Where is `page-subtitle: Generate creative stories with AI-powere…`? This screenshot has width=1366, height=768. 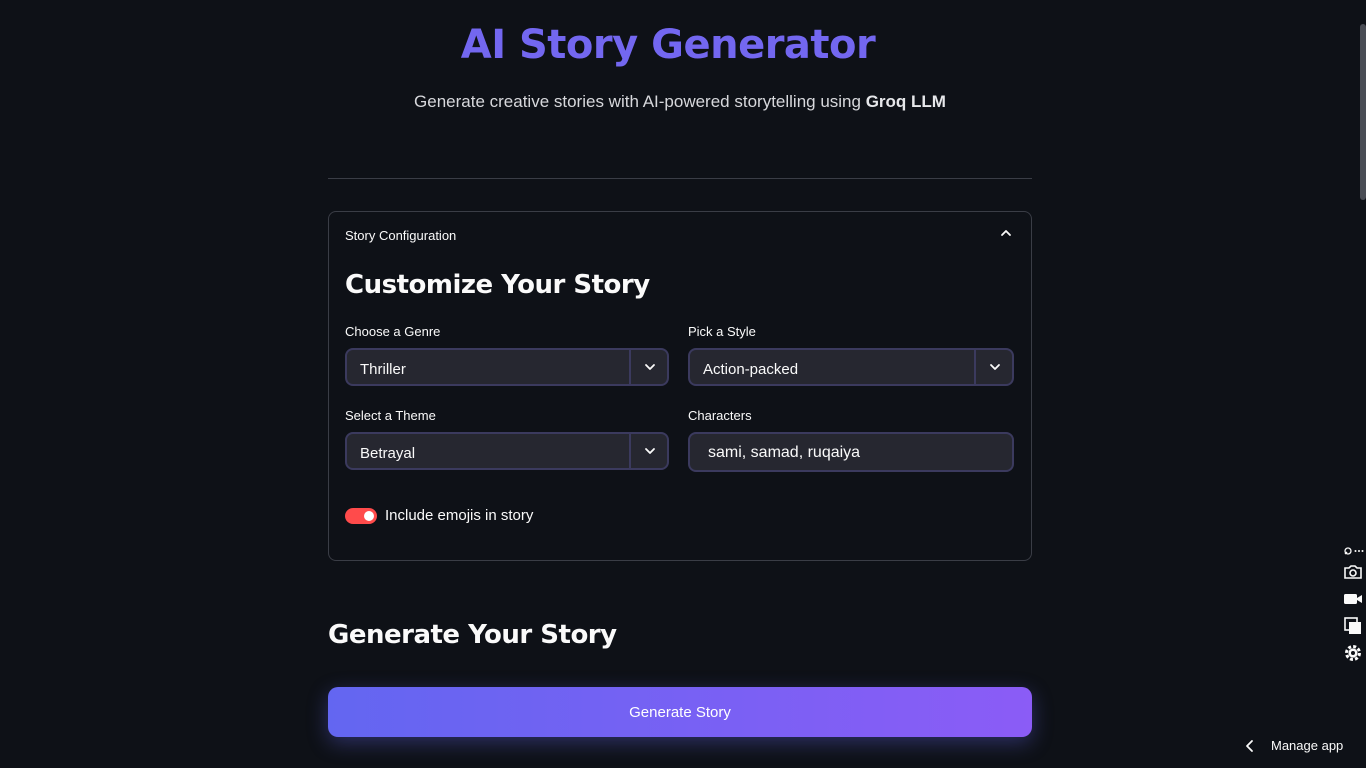 page-subtitle: Generate creative stories with AI-powere… is located at coordinates (680, 102).